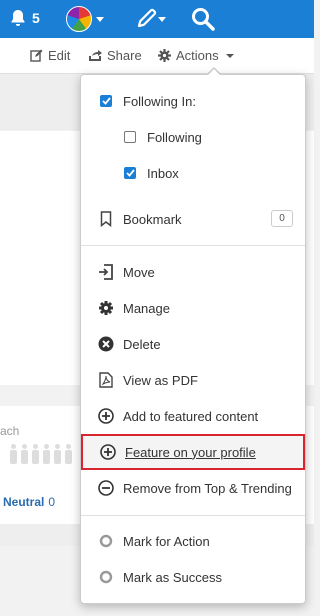 The image size is (320, 616). I want to click on menu-item-label: Following In:, so click(159, 101).